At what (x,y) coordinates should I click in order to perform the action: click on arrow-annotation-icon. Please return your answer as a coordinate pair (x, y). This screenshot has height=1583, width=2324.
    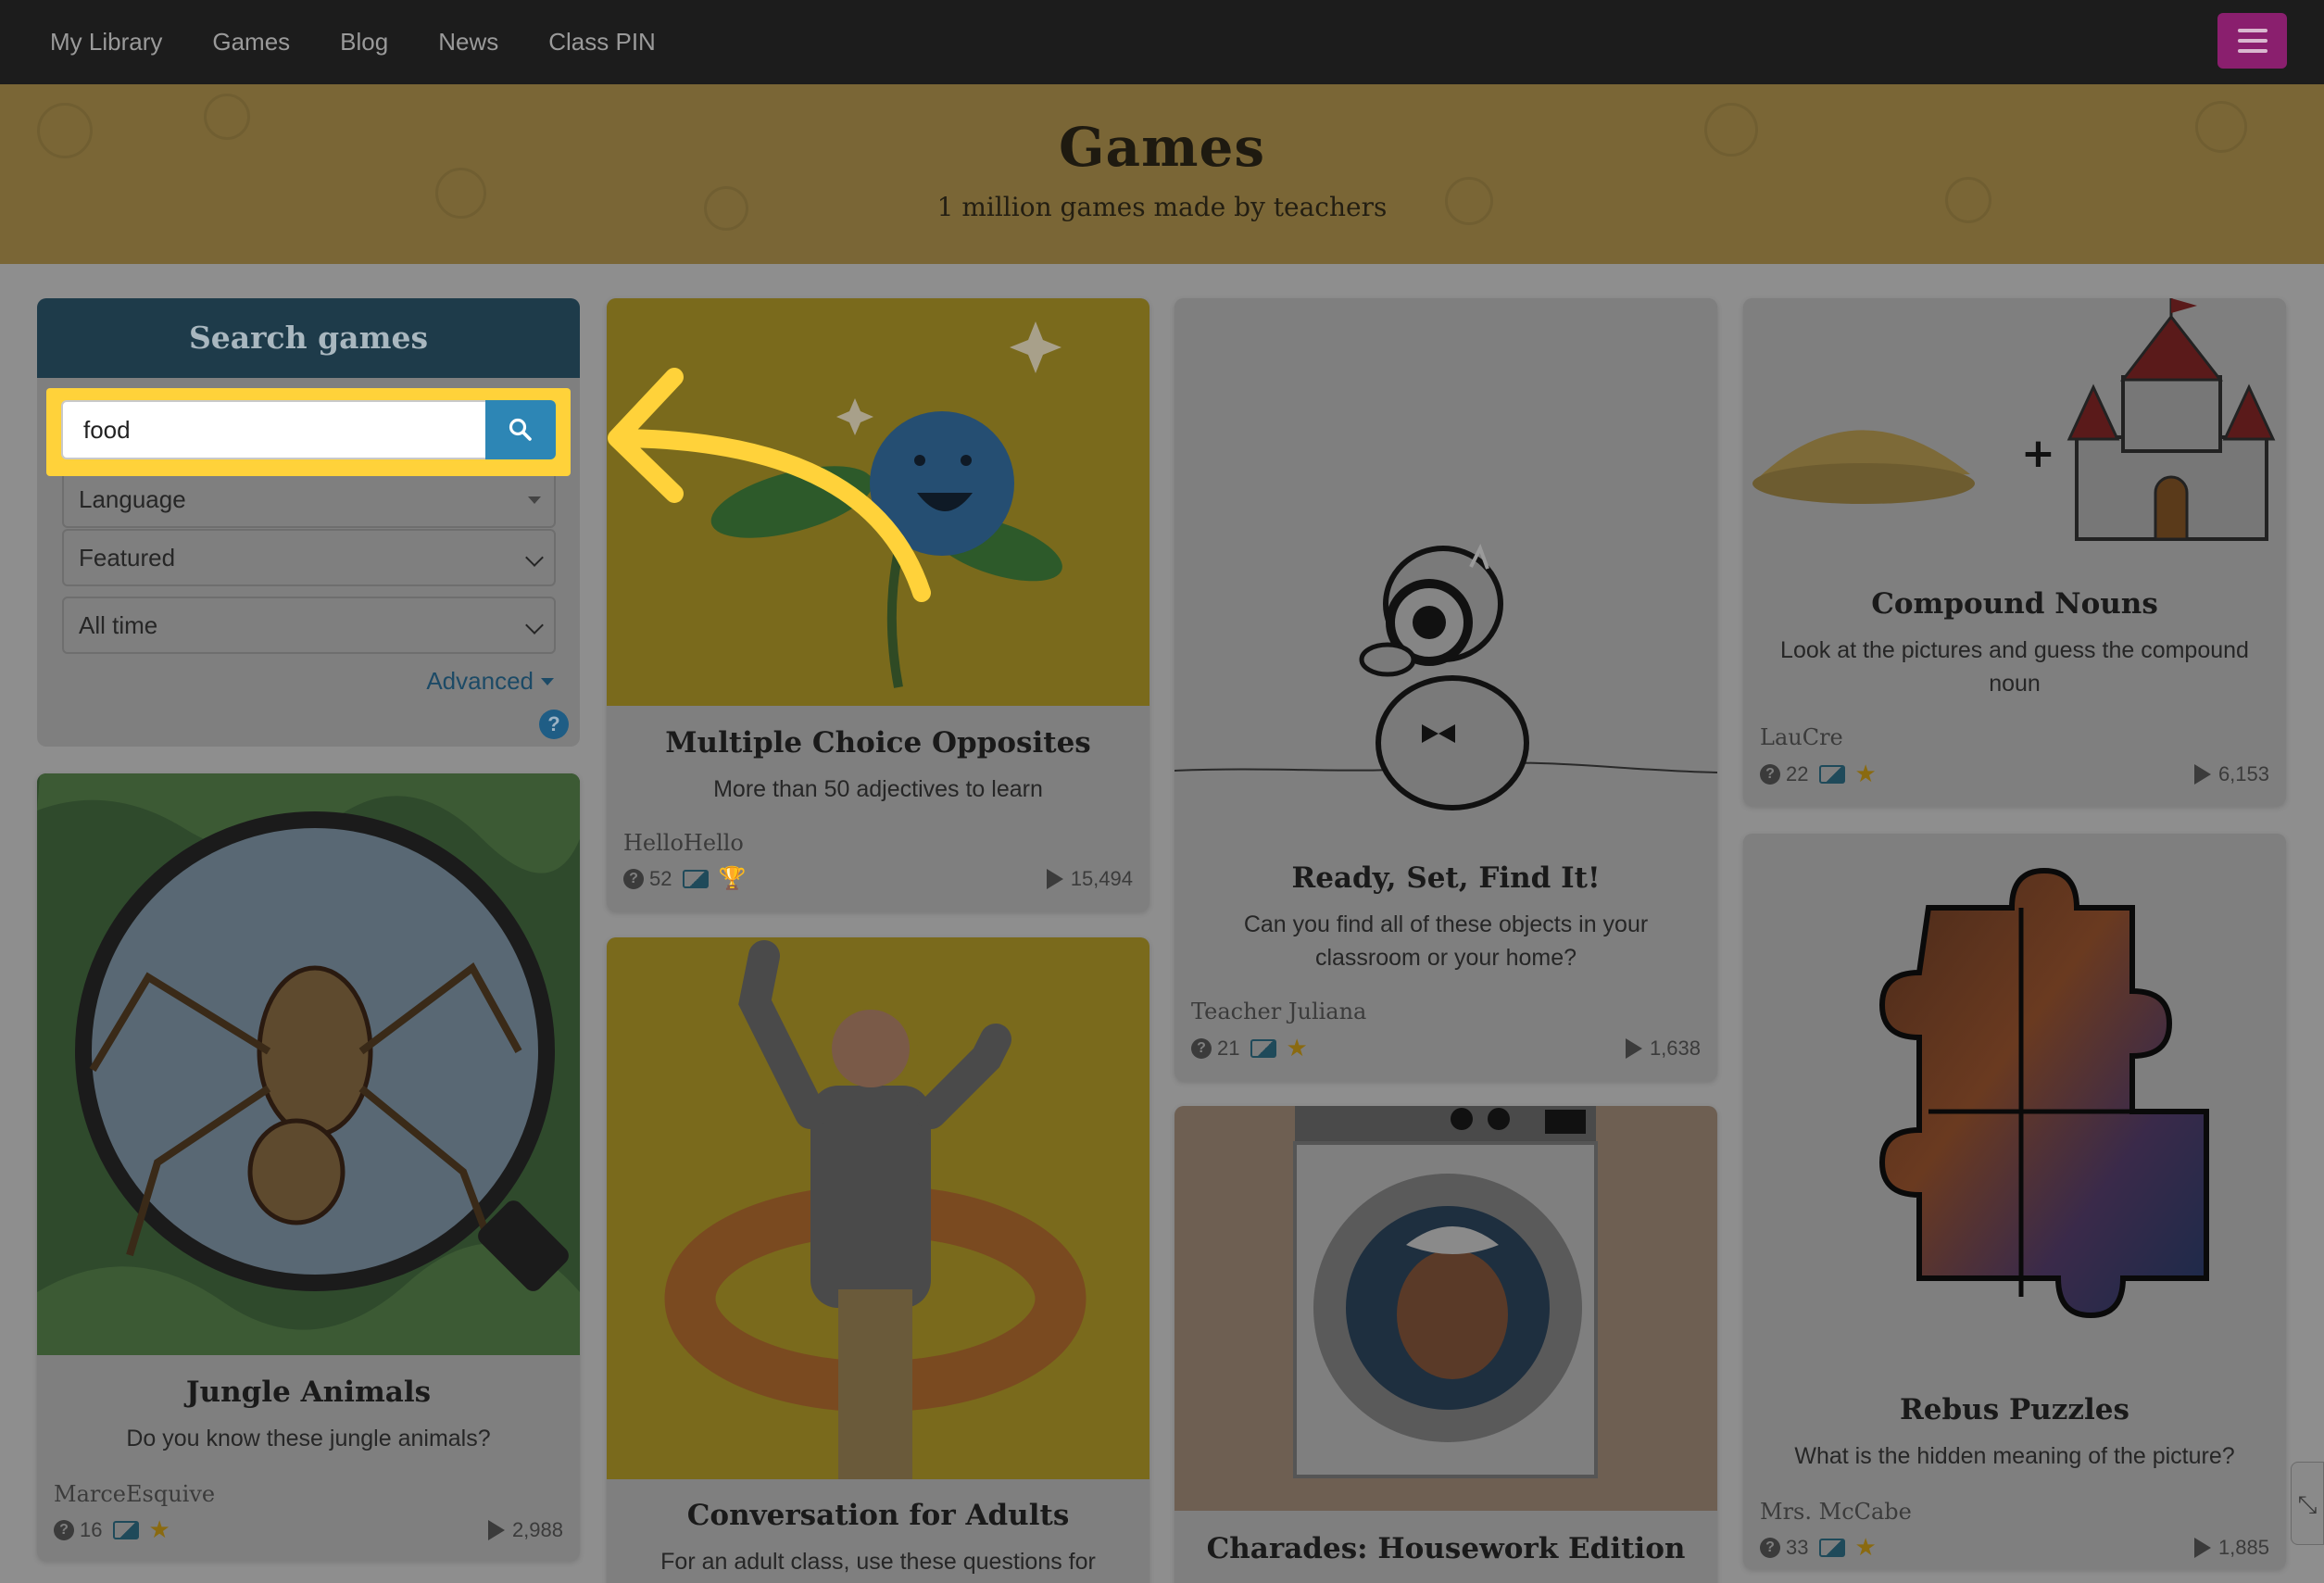
    Looking at the image, I should click on (769, 485).